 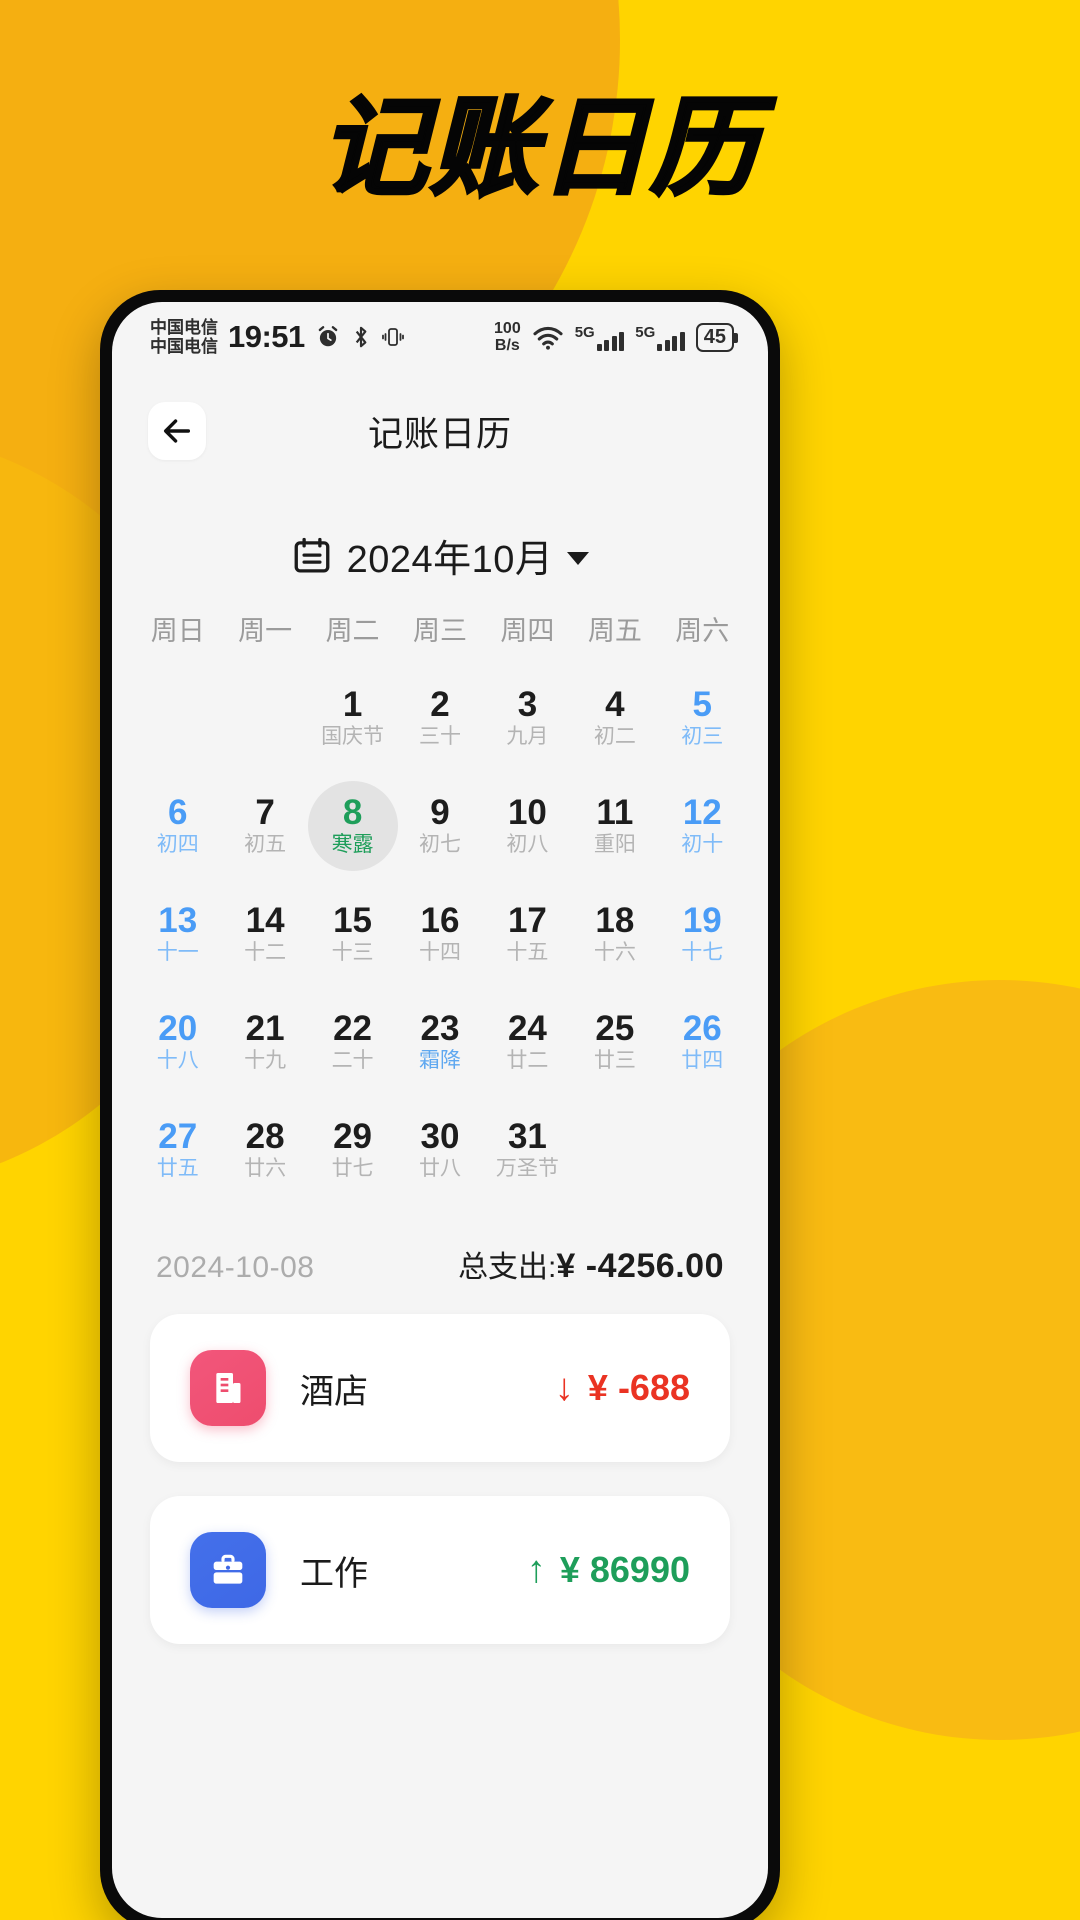 I want to click on calendar-day-31: 31 万圣节, so click(x=527, y=1150).